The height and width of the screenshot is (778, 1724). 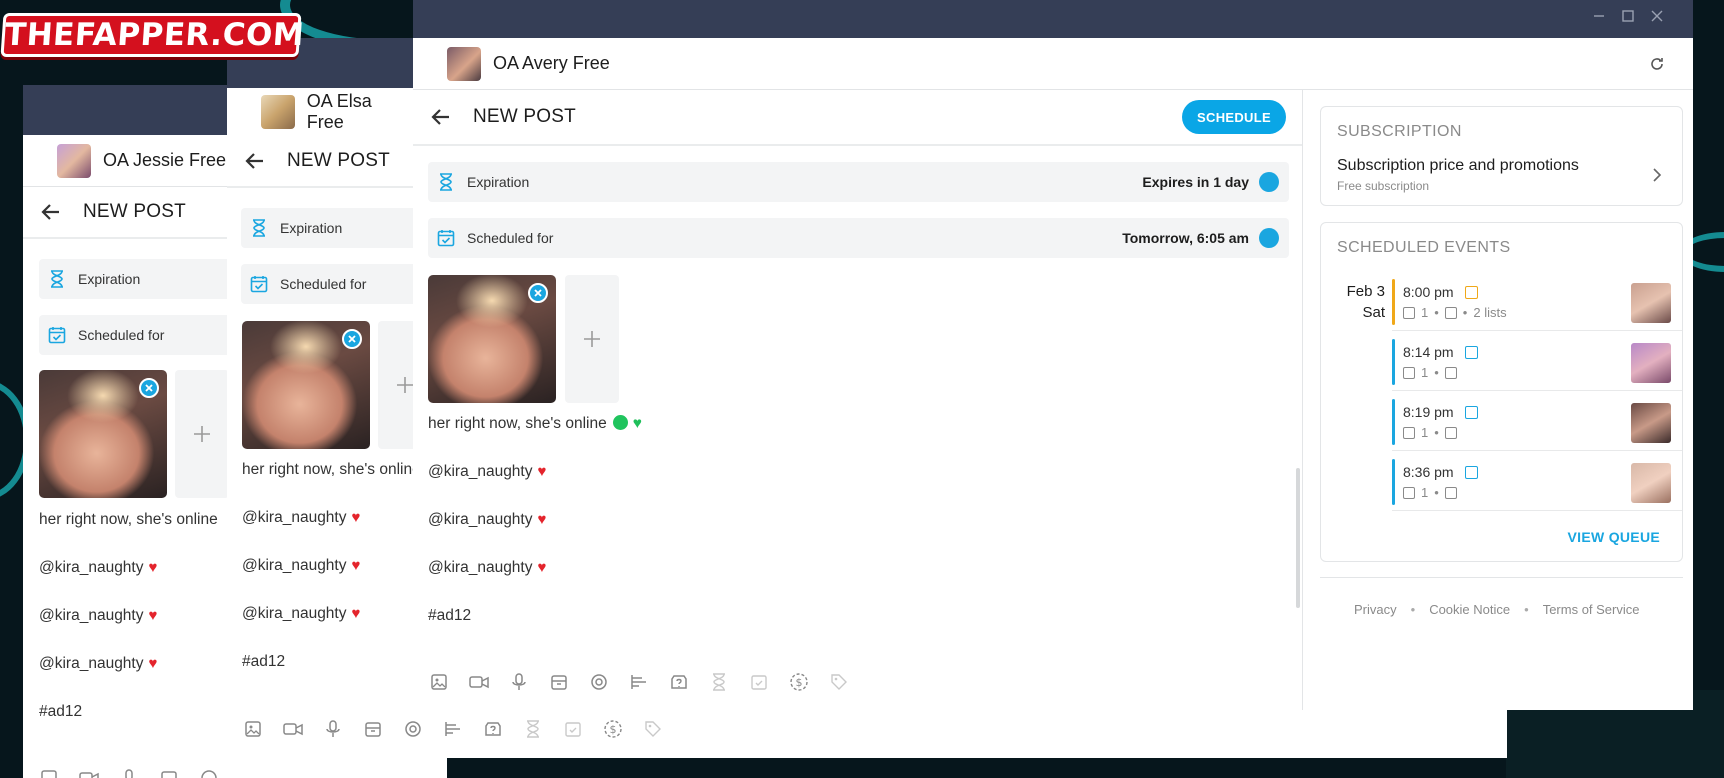 What do you see at coordinates (1501, 577) in the screenshot?
I see `sidebar-divider` at bounding box center [1501, 577].